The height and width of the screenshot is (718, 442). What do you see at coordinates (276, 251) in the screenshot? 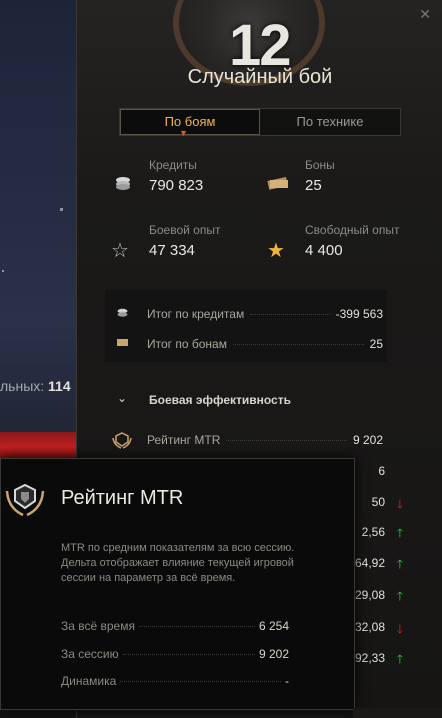
I see `free-xp-star-icon: ★` at bounding box center [276, 251].